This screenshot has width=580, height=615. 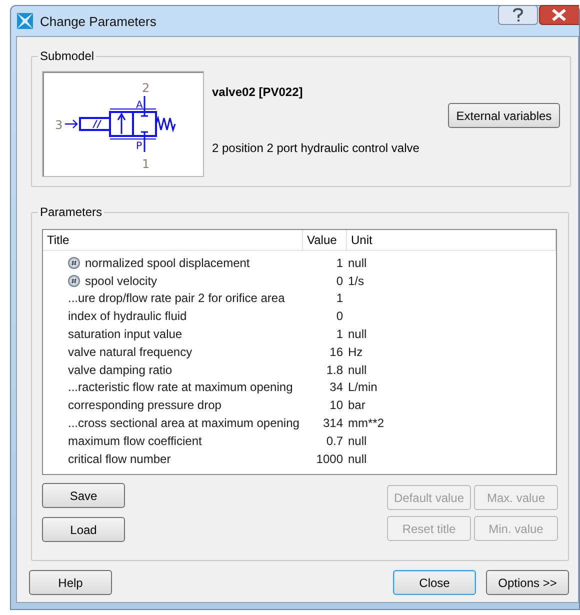 What do you see at coordinates (59, 125) in the screenshot?
I see `port-label: 3` at bounding box center [59, 125].